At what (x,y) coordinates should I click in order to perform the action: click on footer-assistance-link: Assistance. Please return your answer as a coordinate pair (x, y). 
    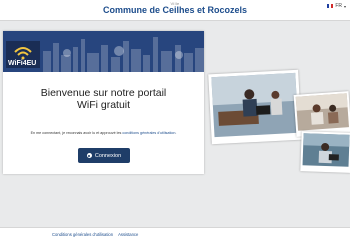
    Looking at the image, I should click on (128, 234).